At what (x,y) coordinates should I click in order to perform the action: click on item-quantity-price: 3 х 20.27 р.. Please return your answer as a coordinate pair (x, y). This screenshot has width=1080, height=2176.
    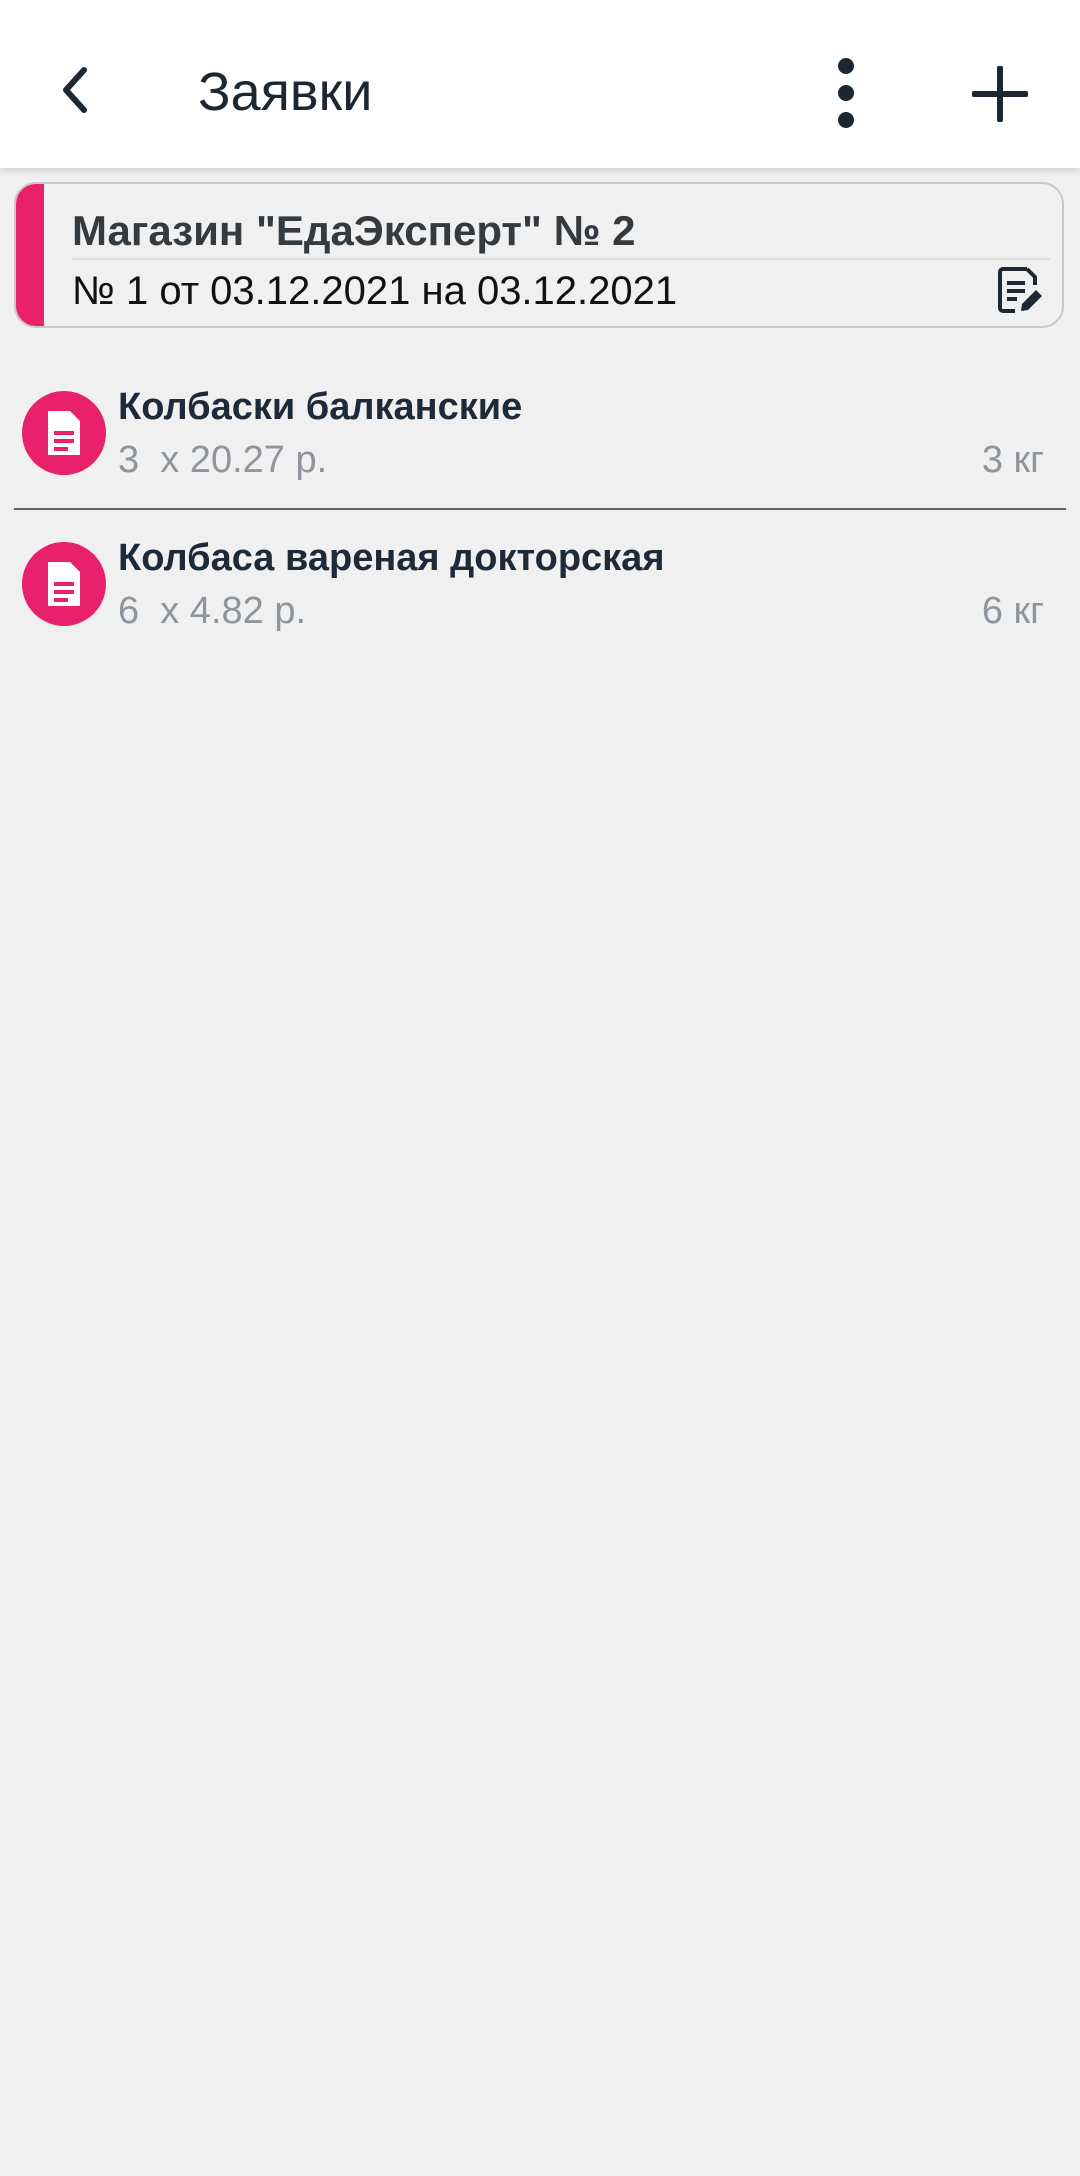
    Looking at the image, I should click on (223, 460).